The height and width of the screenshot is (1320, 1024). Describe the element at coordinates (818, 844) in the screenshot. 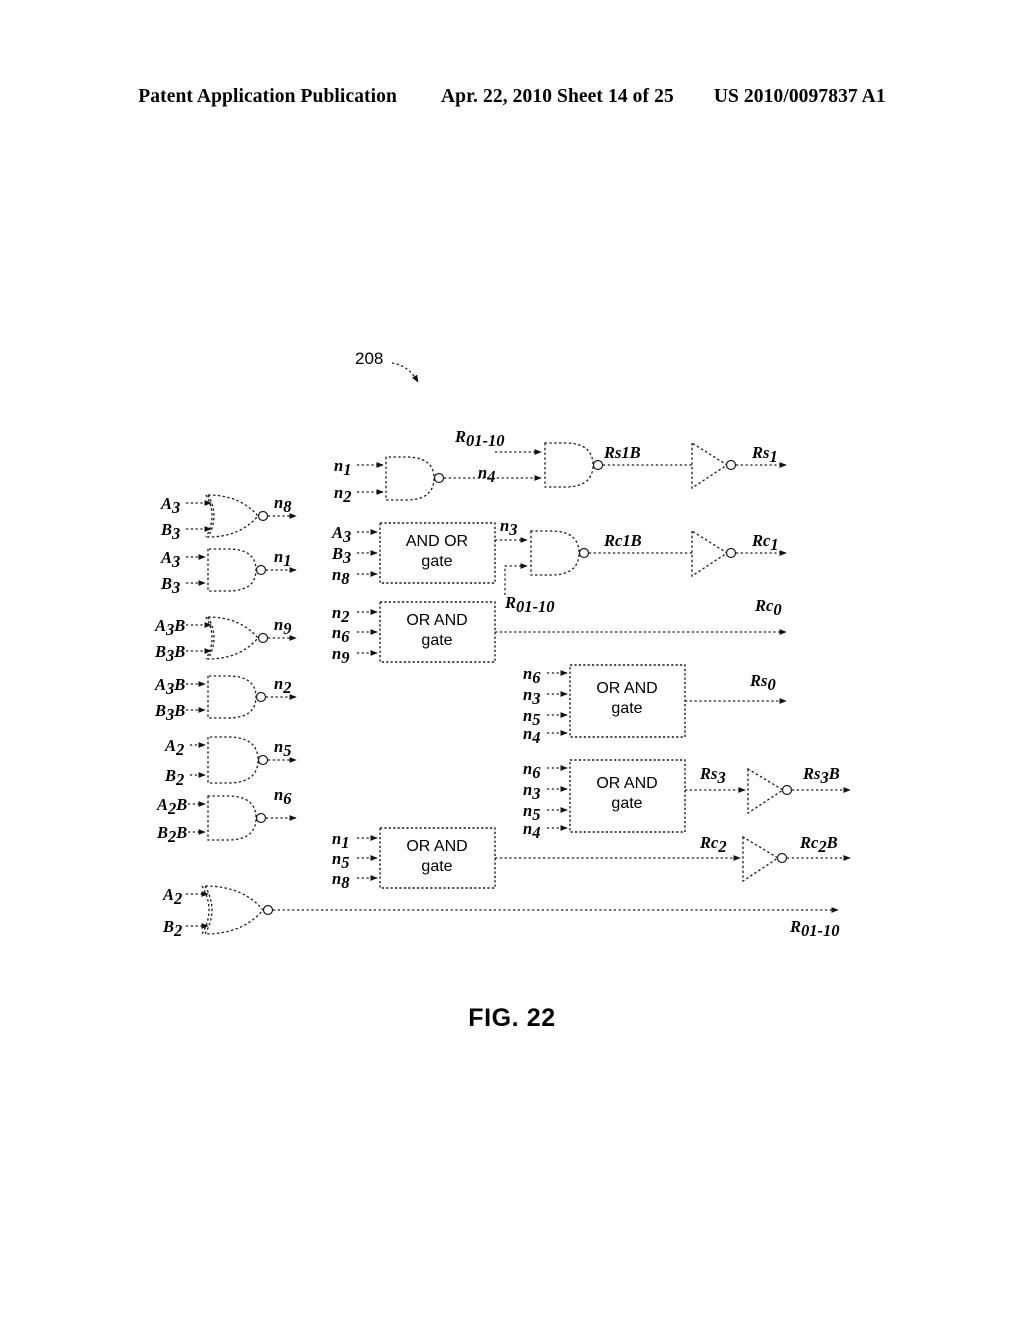

I see `label-Rc2B-out: Rc2B` at that location.